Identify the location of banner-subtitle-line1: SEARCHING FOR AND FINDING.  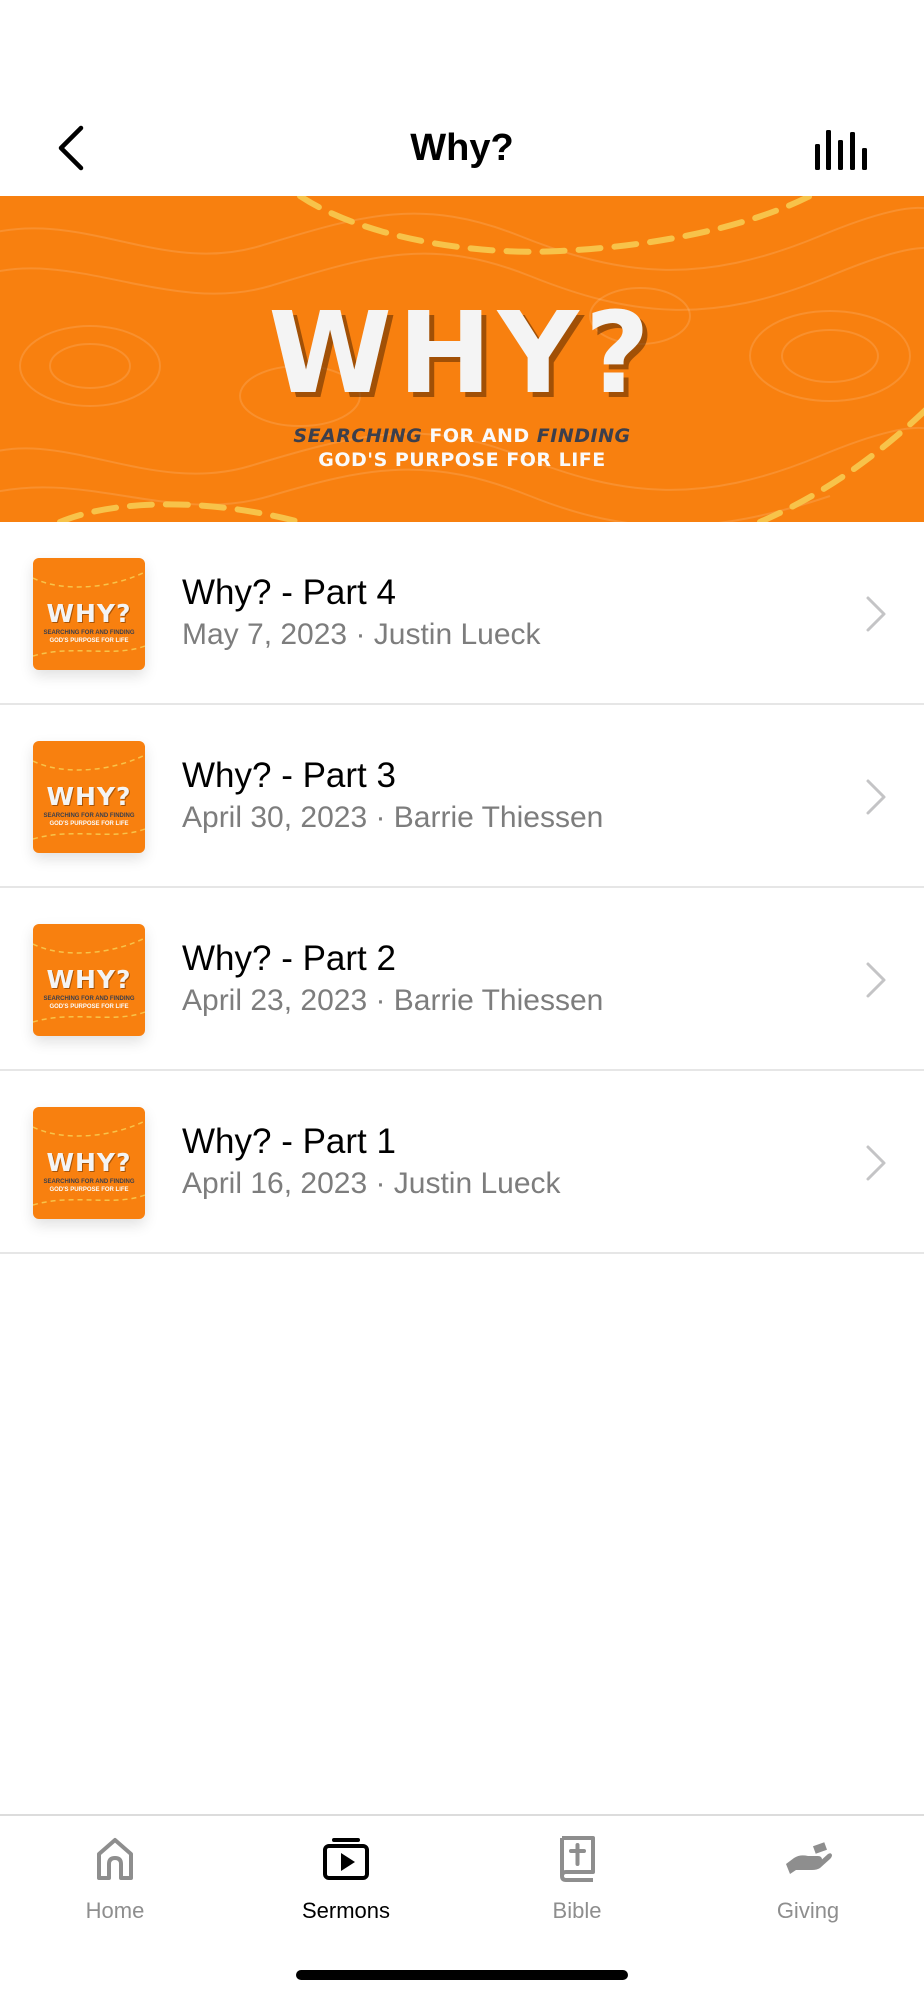
(462, 436).